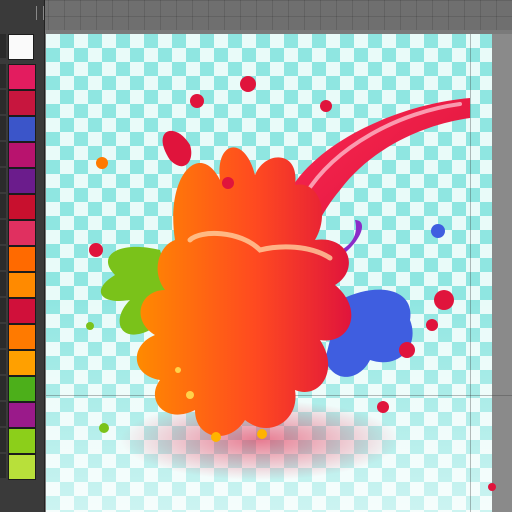 Image resolution: width=512 pixels, height=512 pixels. Describe the element at coordinates (102, 163) in the screenshot. I see `orange-droplet` at that location.